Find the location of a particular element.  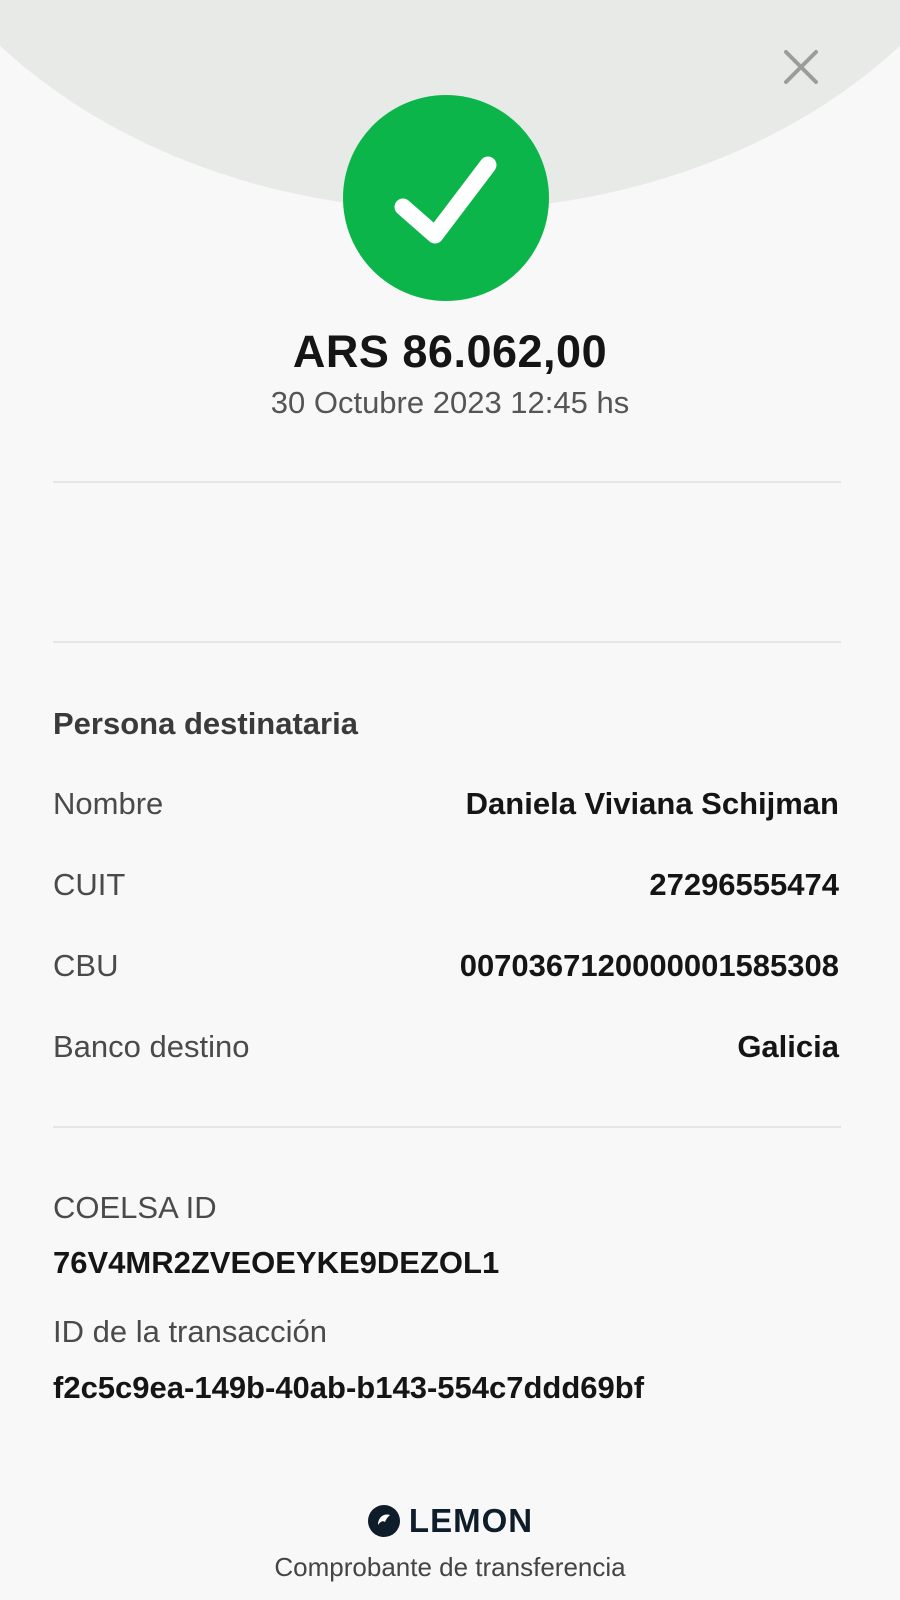

transfer-datetime: 30 Octubre 2023 12:45 hs is located at coordinates (450, 402).